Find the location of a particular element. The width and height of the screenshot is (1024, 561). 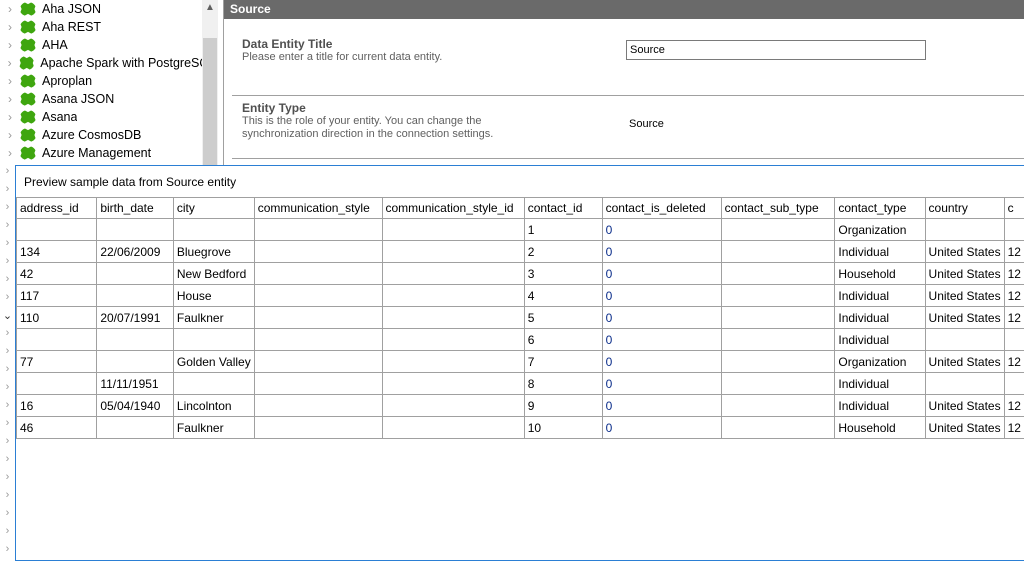

column-header: contact_id is located at coordinates (563, 208).